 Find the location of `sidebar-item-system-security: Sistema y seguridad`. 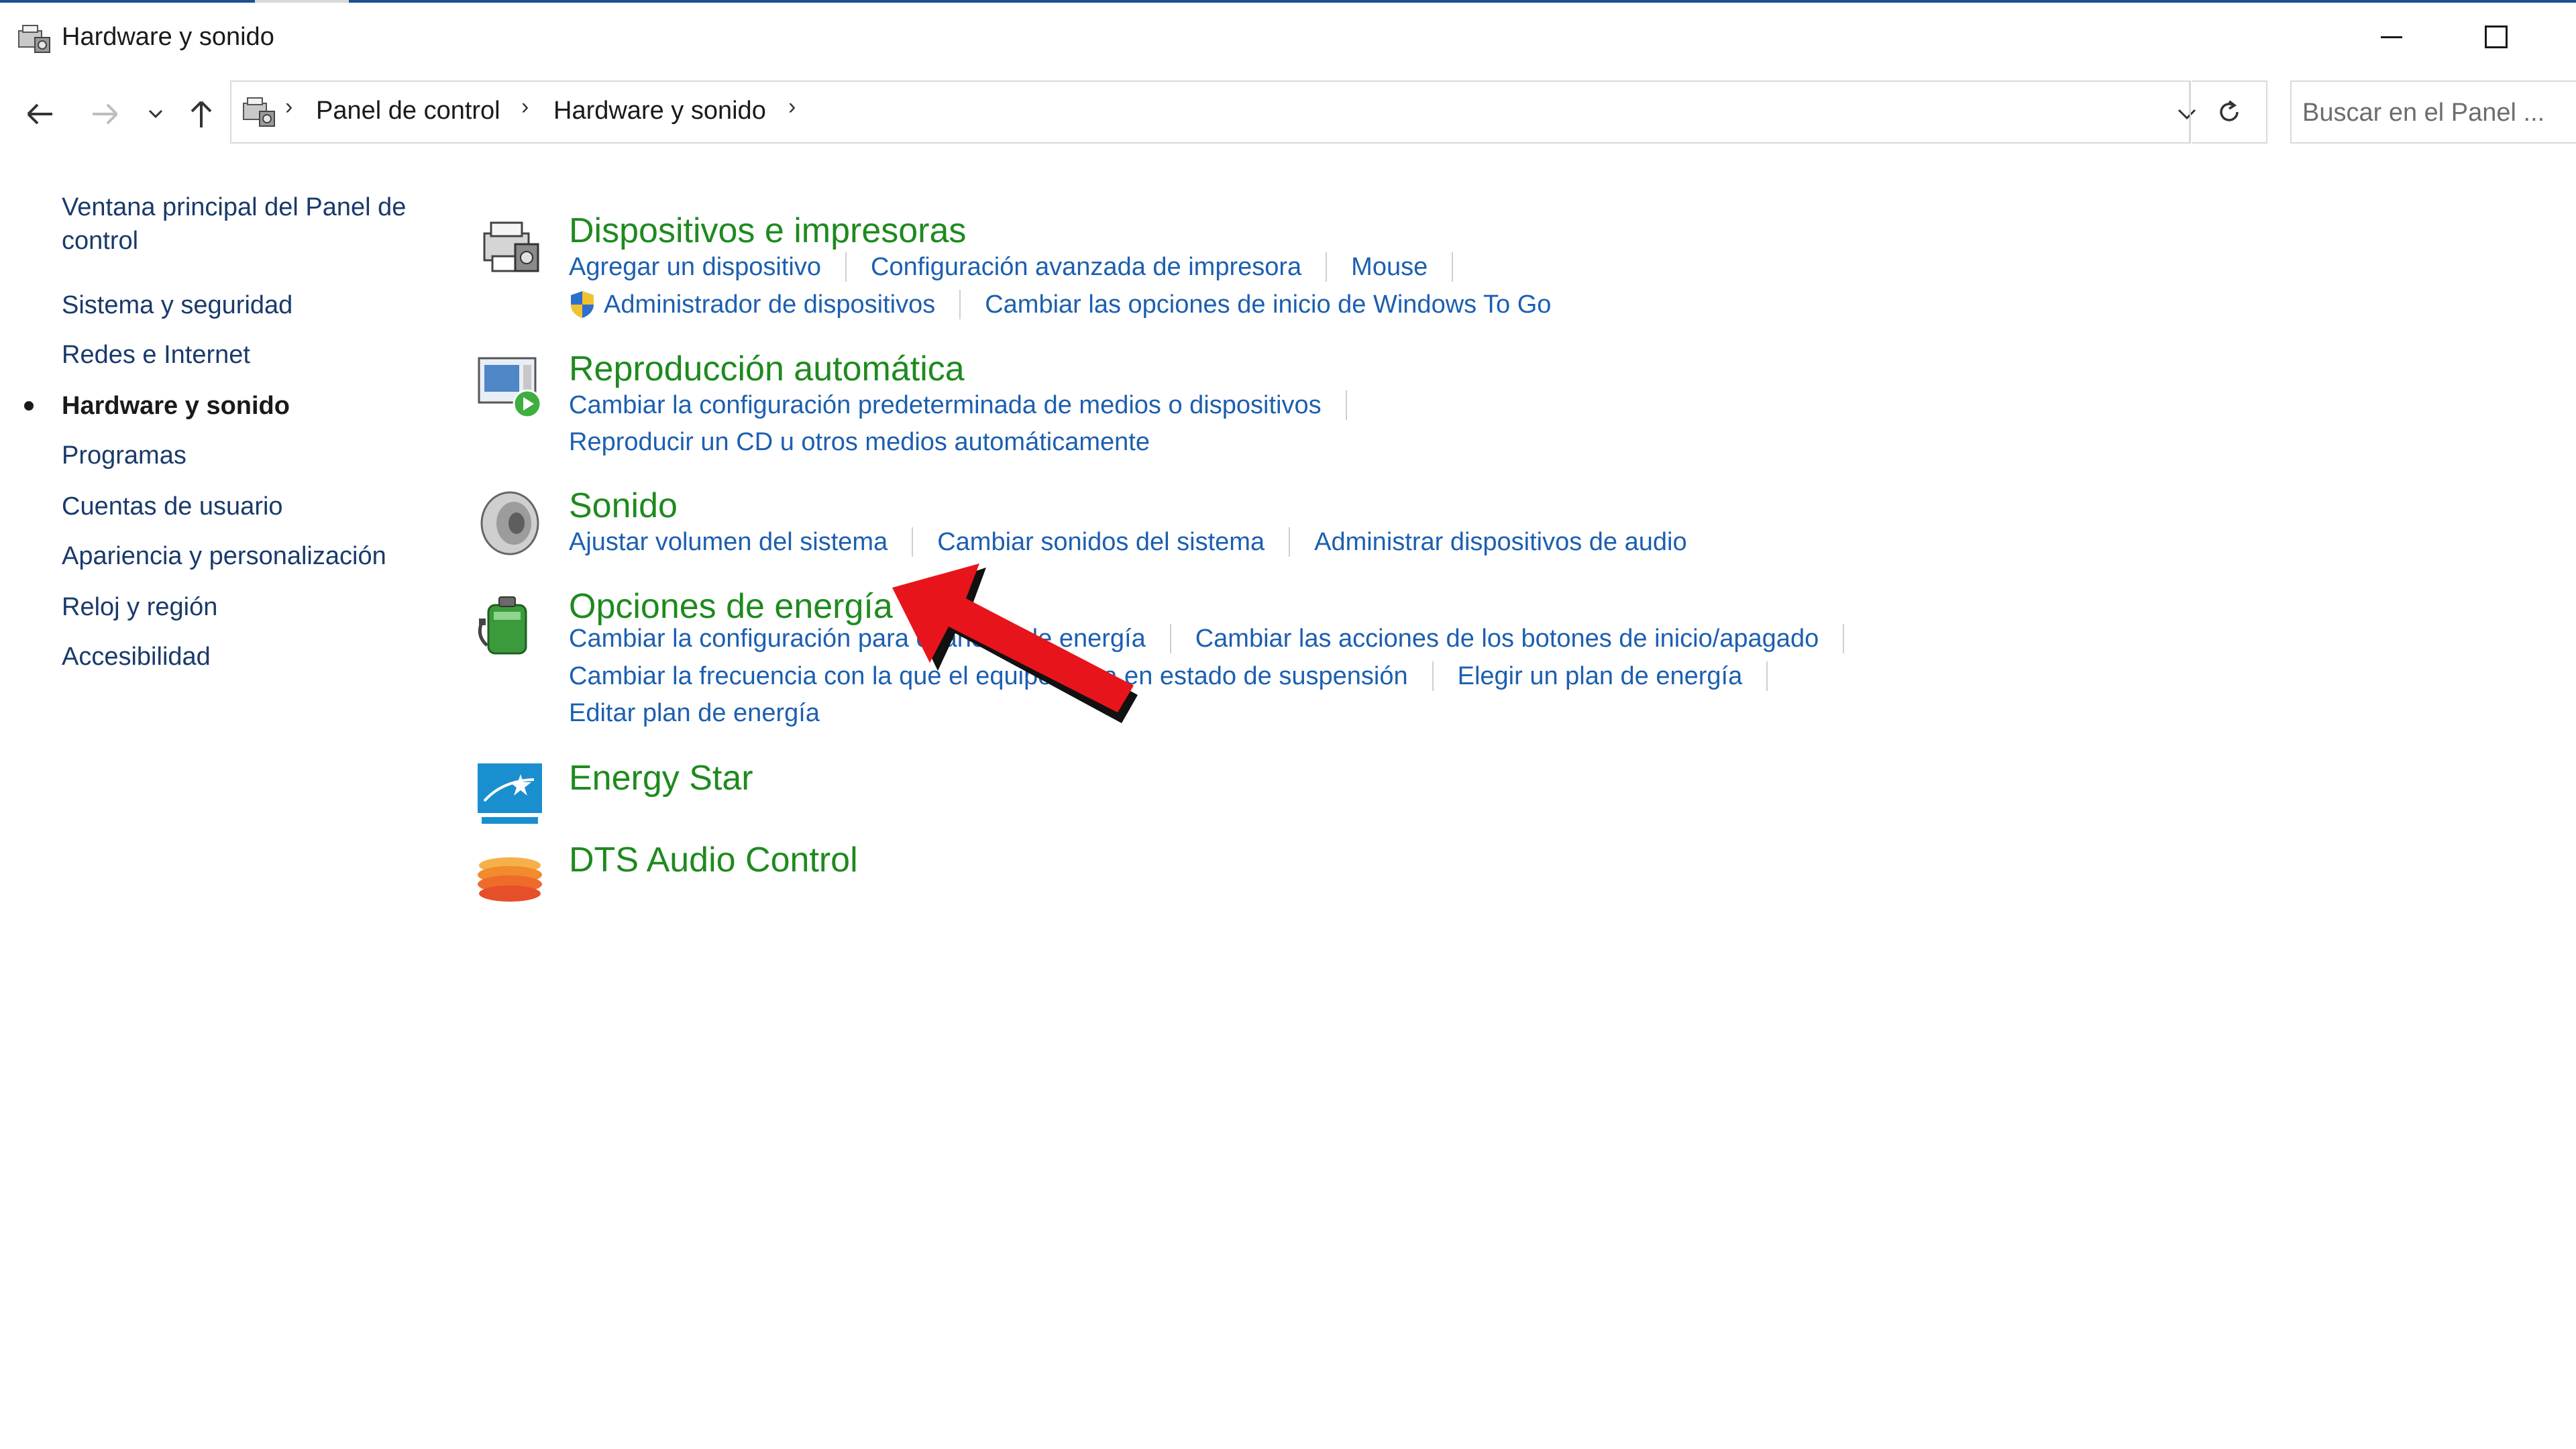

sidebar-item-system-security: Sistema y seguridad is located at coordinates (177, 305).